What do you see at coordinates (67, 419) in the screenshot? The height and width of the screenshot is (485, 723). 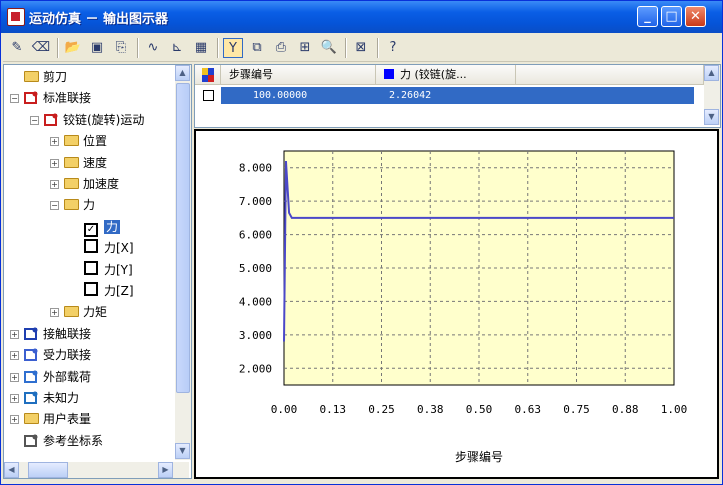 I see `tree-item-label: 用户表量` at bounding box center [67, 419].